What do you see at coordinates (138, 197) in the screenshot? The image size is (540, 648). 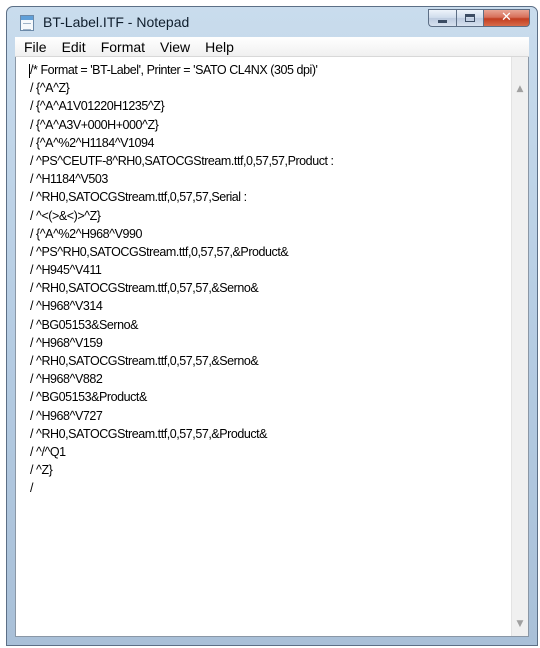 I see `text-line: / ^RH0,SATOCGStream.ttf,0,57,57,Serial :` at bounding box center [138, 197].